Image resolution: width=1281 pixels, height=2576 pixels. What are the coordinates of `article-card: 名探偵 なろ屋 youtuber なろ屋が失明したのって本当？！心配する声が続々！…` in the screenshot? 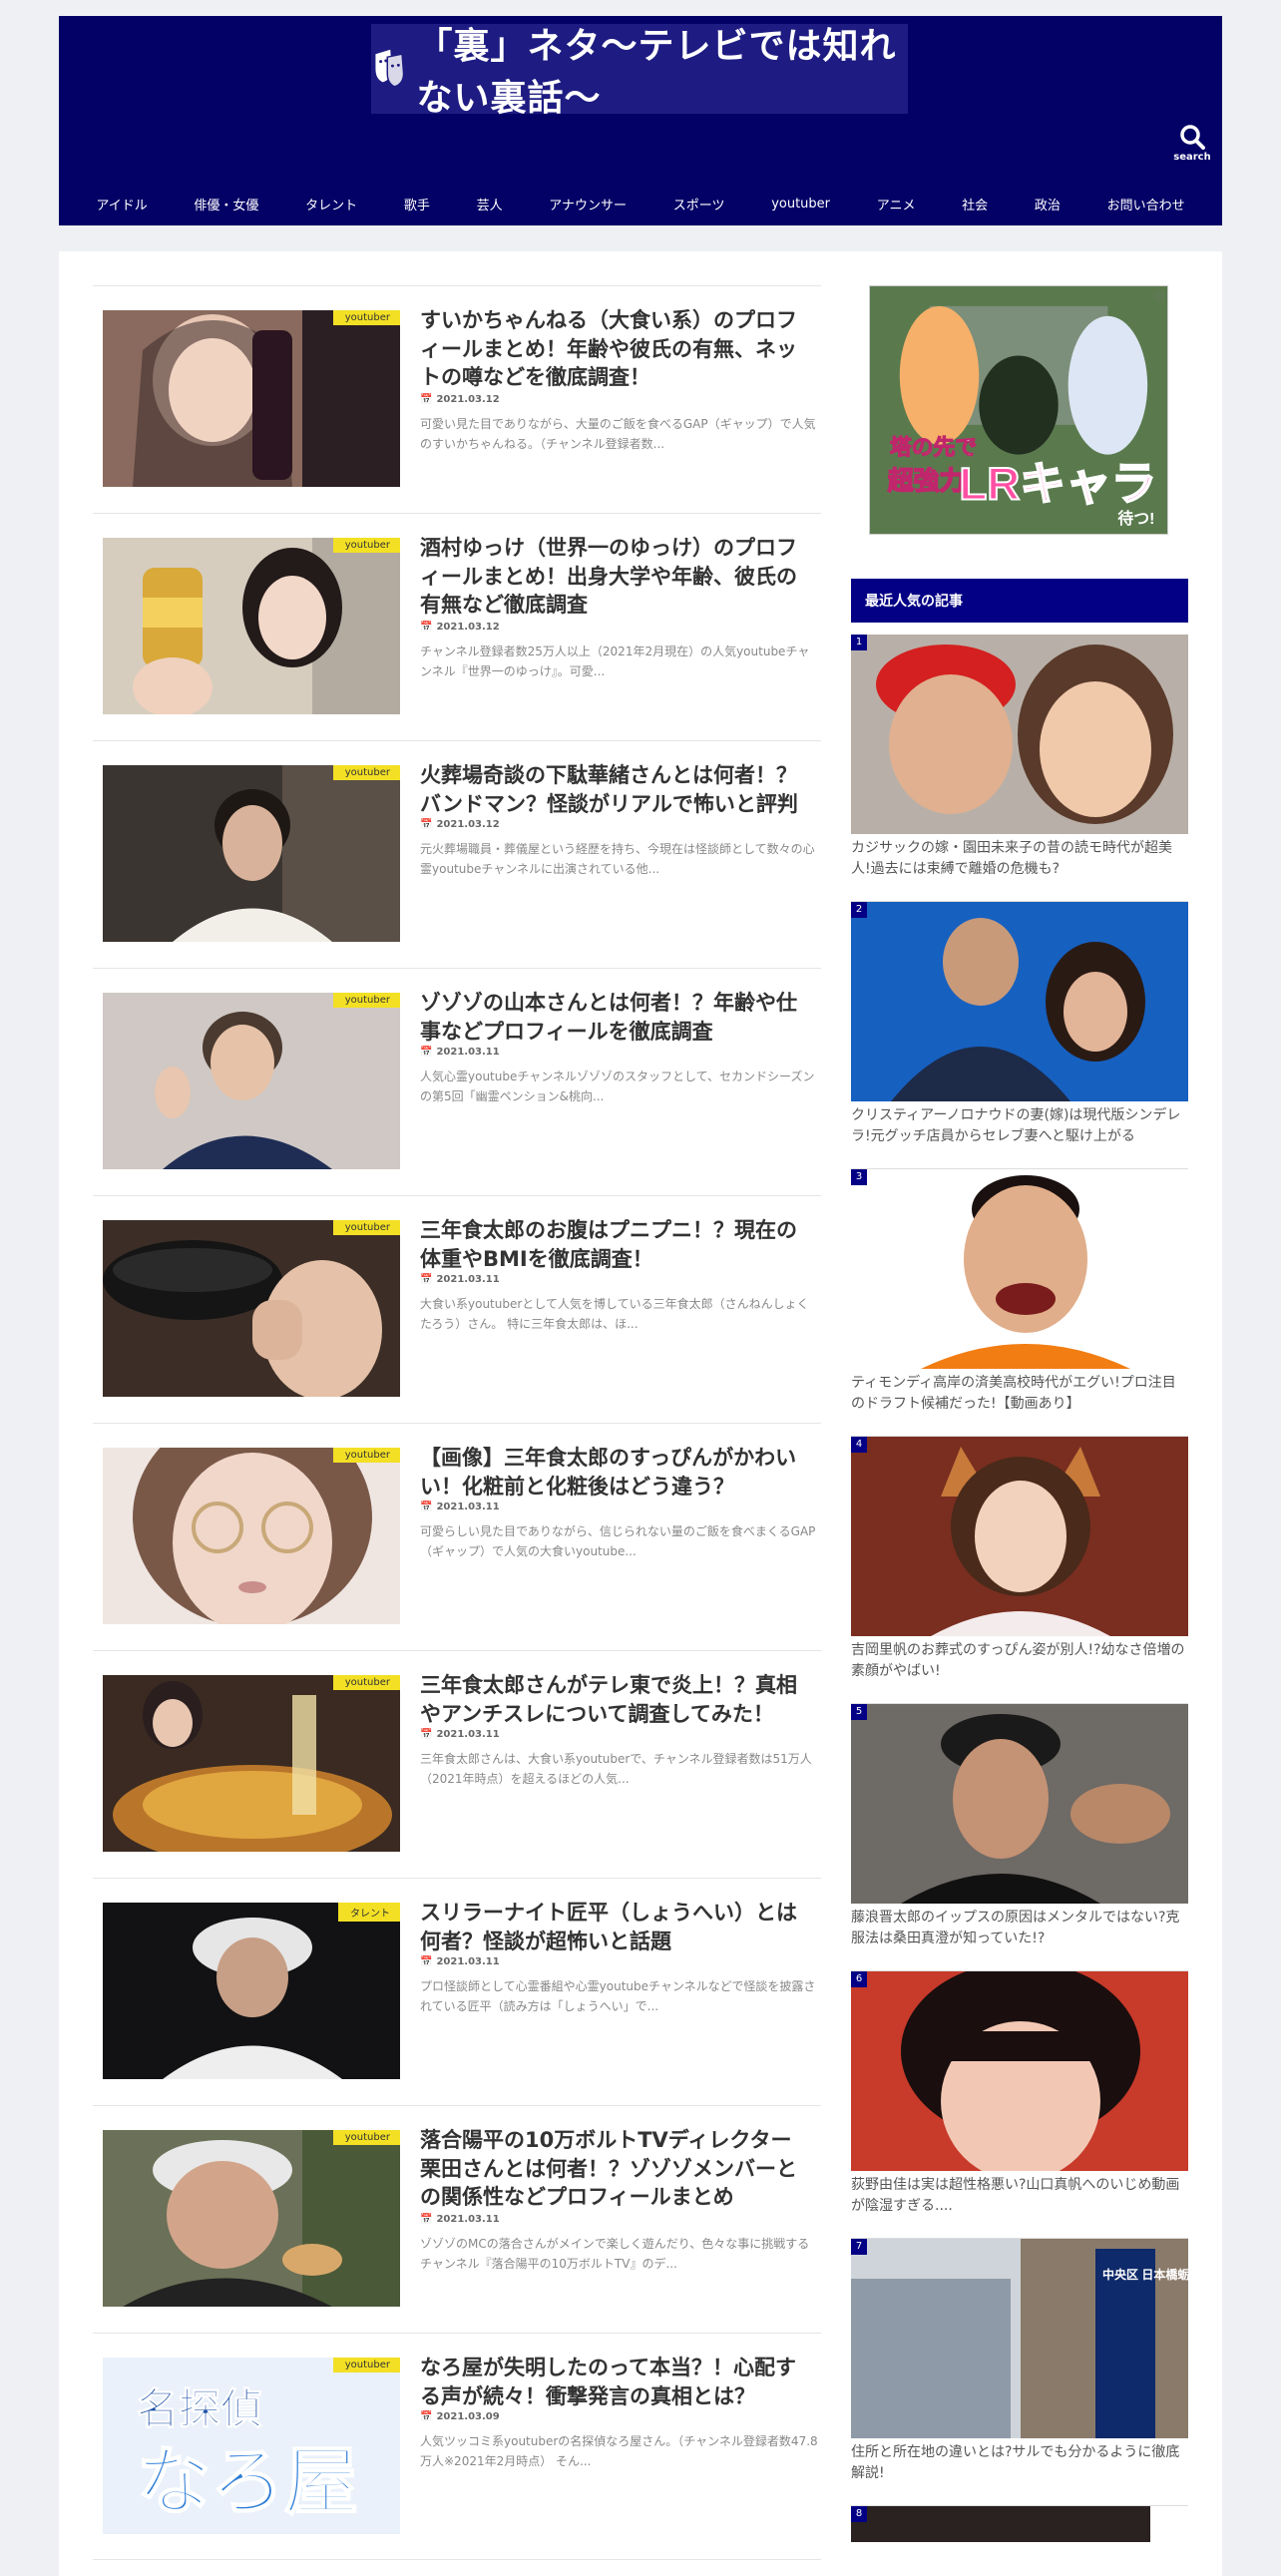 It's located at (457, 2446).